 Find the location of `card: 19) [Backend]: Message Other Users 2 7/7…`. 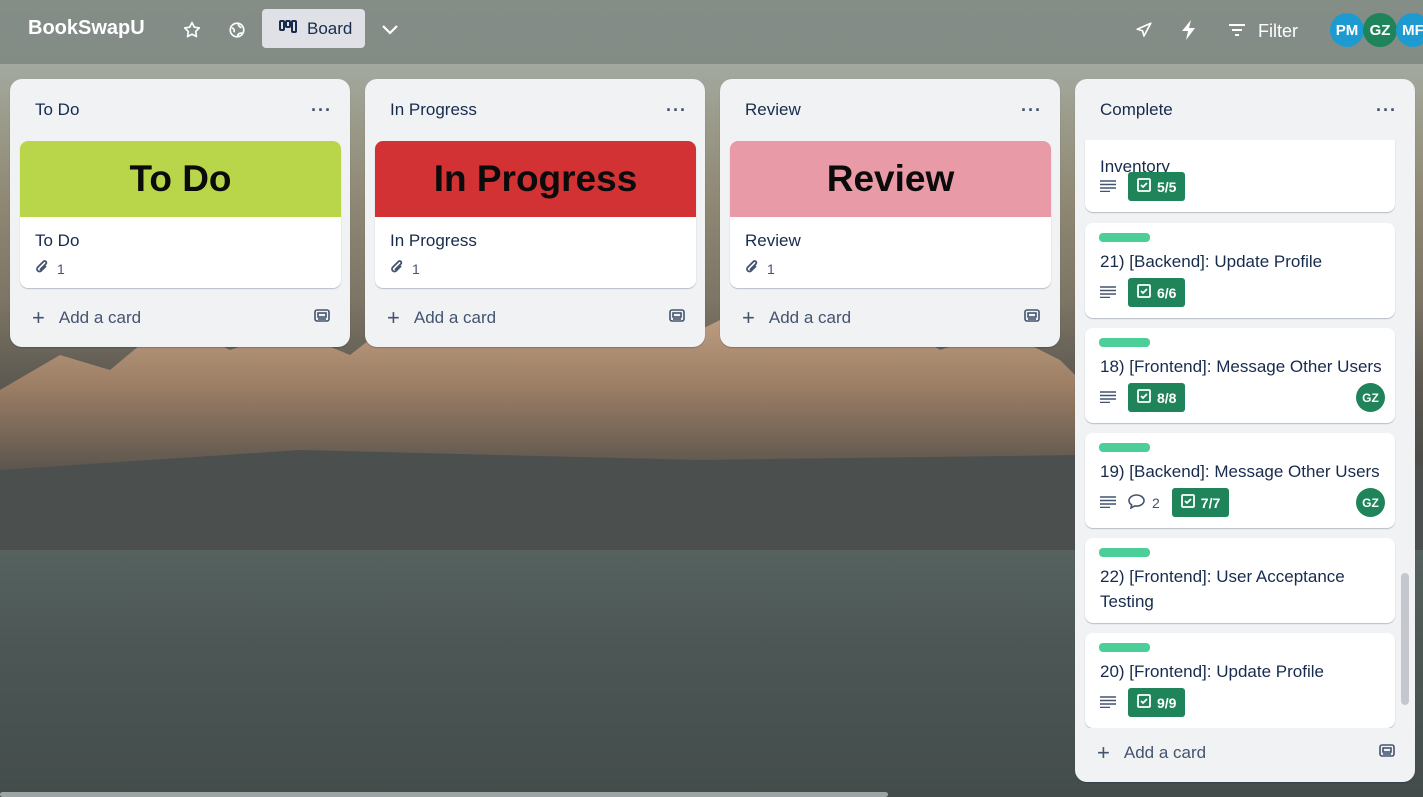

card: 19) [Backend]: Message Other Users 2 7/7… is located at coordinates (1240, 480).